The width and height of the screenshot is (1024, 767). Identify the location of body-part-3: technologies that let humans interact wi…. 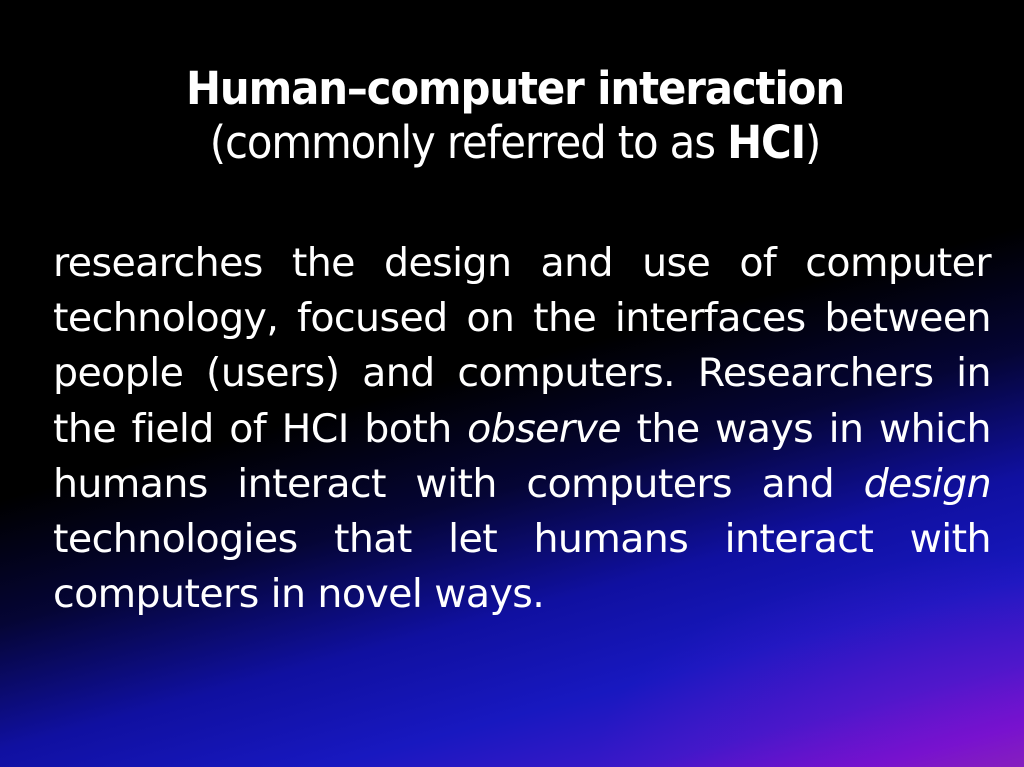
(522, 567).